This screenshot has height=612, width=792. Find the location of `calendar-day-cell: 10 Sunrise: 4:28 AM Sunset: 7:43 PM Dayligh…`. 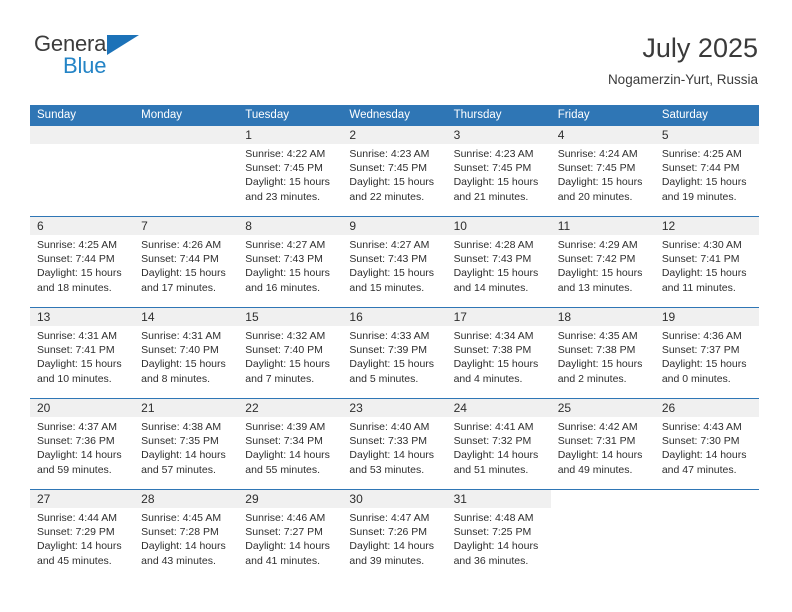

calendar-day-cell: 10 Sunrise: 4:28 AM Sunset: 7:43 PM Dayligh… is located at coordinates (499, 262).